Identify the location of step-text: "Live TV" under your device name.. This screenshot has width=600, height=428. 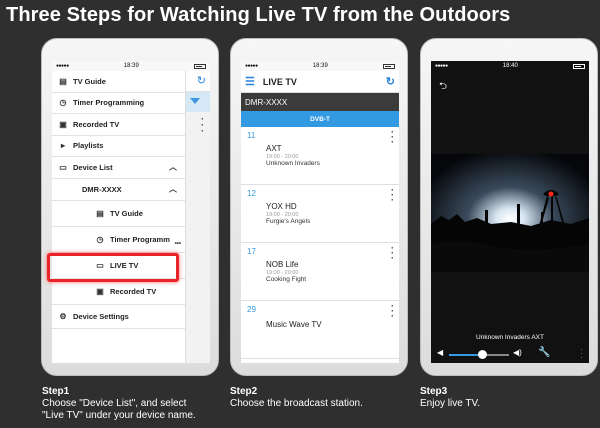
(119, 415).